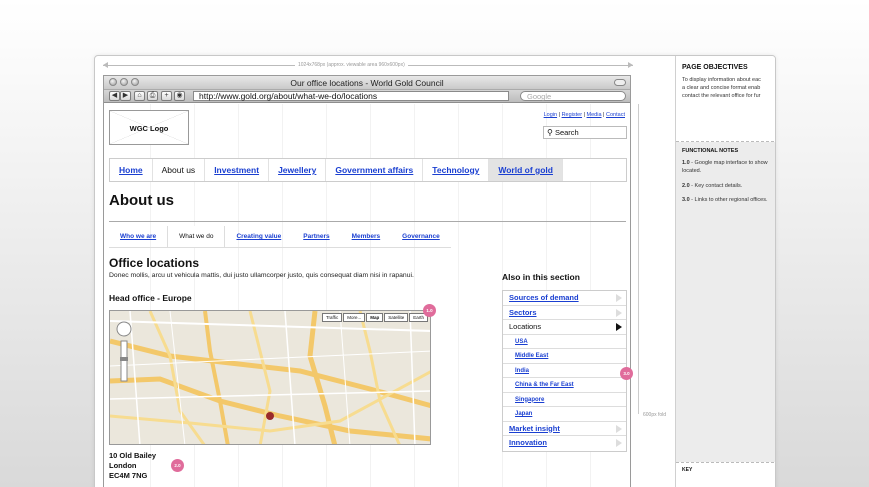 This screenshot has width=869, height=487. Describe the element at coordinates (585, 132) in the screenshot. I see `site-search-input: ⚲ Search` at that location.